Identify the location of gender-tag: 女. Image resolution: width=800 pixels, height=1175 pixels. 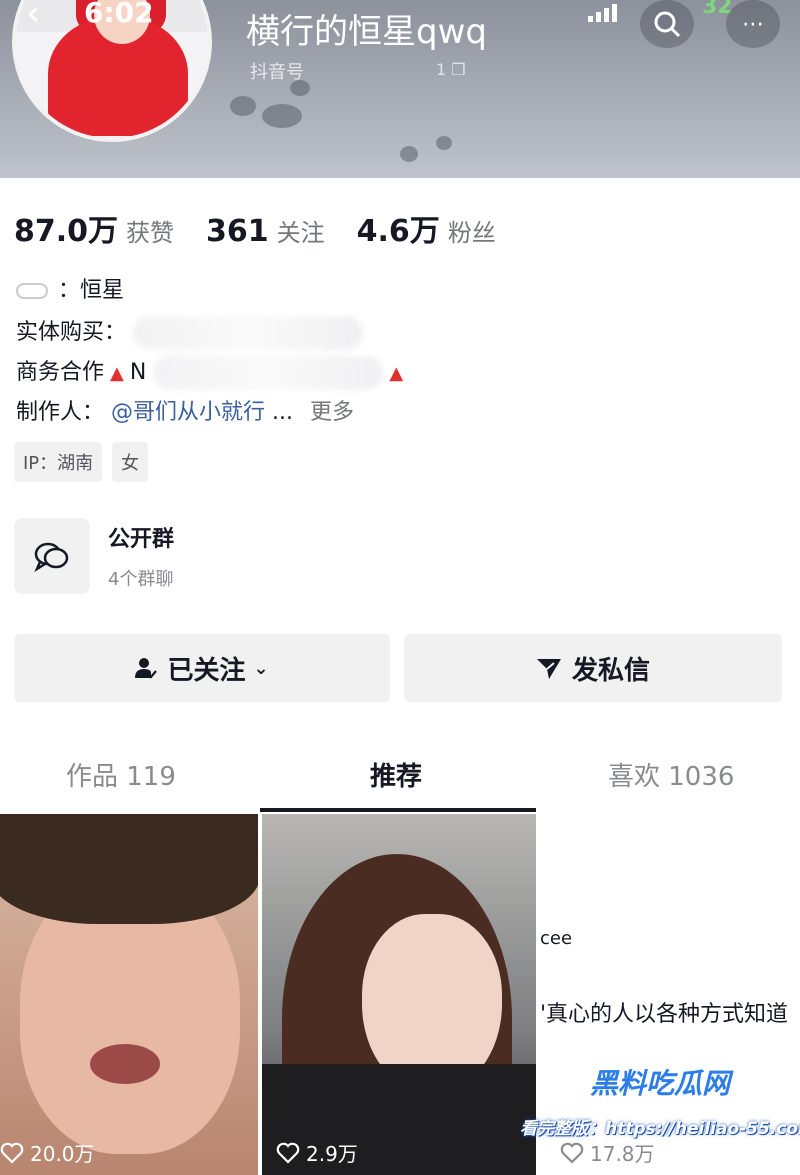
(130, 462).